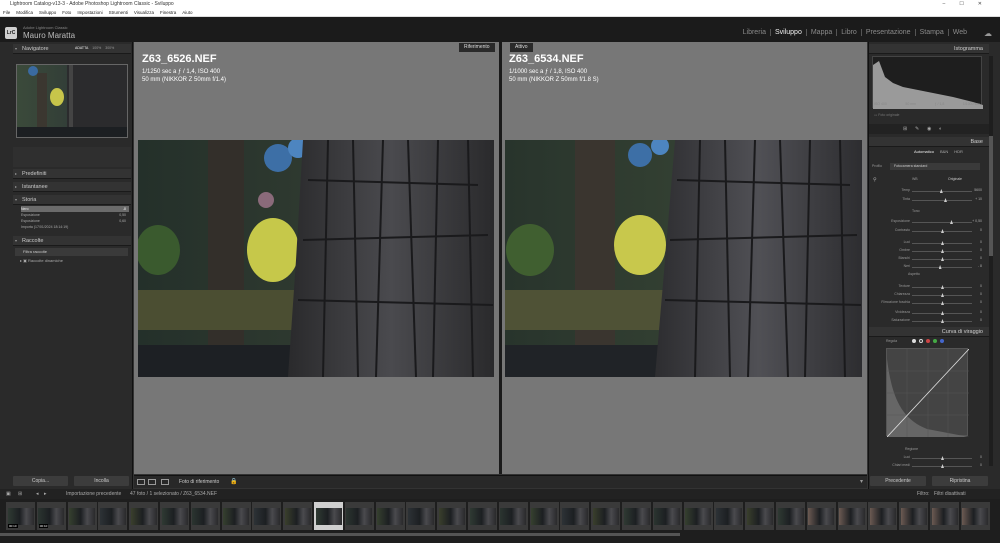 Image resolution: width=1000 pixels, height=543 pixels. I want to click on zoom-100: 100%, so click(96, 48).